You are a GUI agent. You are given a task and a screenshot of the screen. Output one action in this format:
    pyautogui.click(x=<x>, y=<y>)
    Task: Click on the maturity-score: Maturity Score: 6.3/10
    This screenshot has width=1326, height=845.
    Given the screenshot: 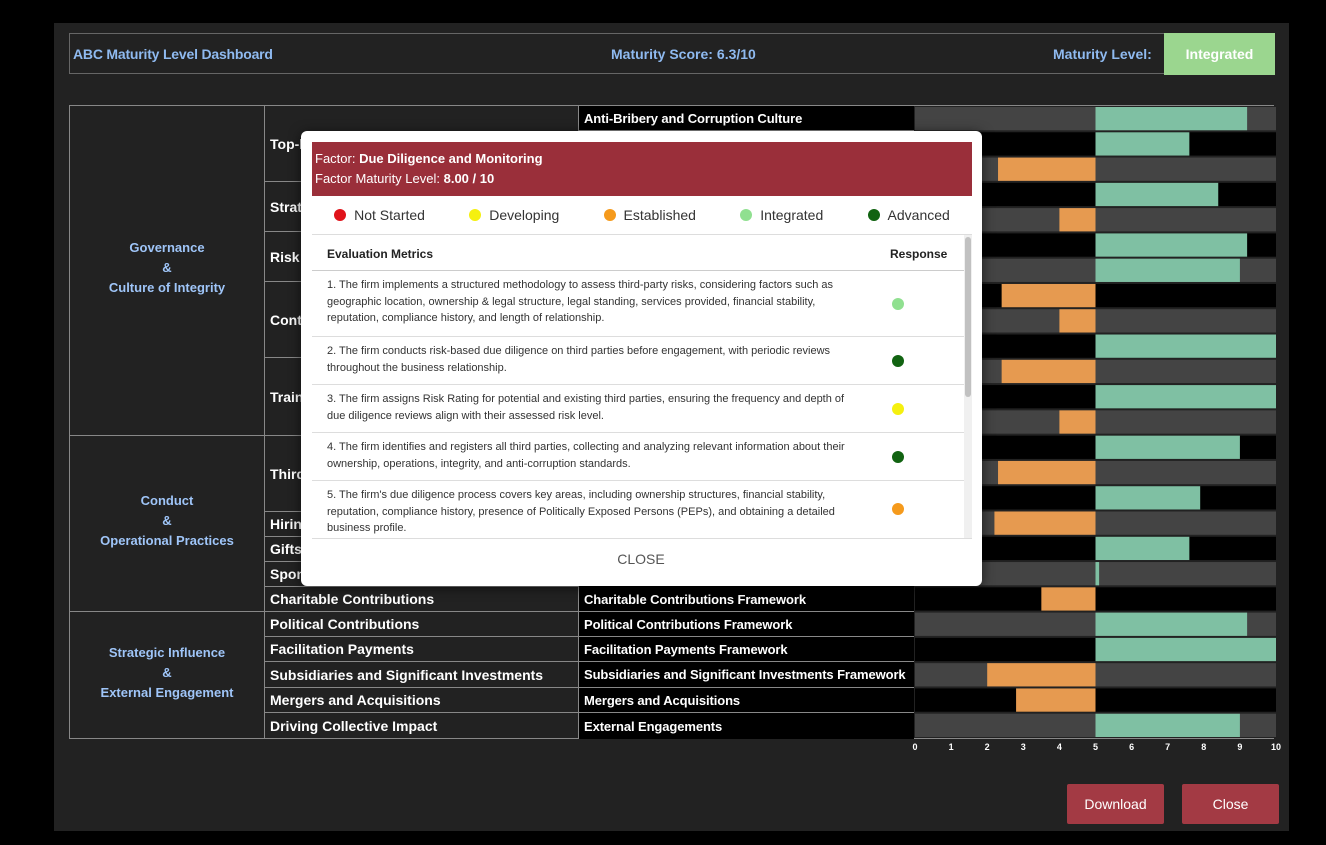 What is the action you would take?
    pyautogui.click(x=681, y=54)
    